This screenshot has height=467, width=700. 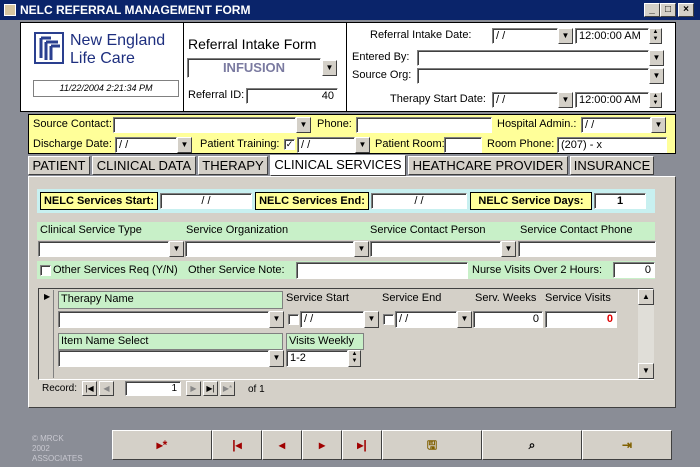 I want to click on record-number-field: 1, so click(x=153, y=388).